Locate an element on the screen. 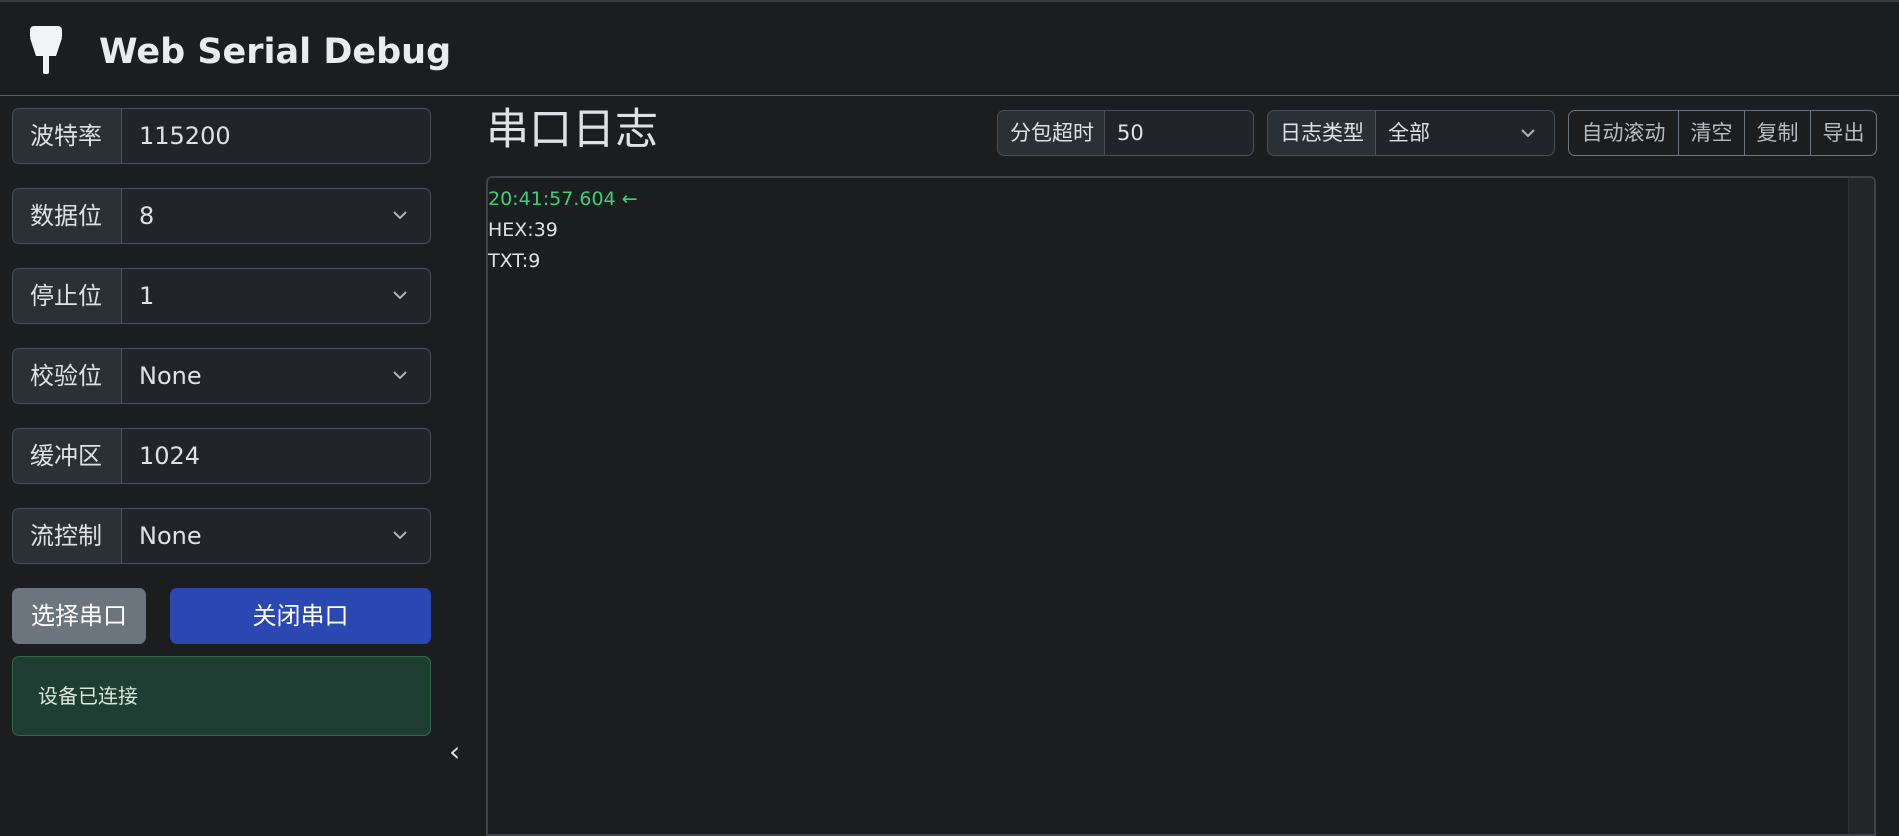 This screenshot has height=836, width=1899. data-bits-label: 数据位 is located at coordinates (67, 216).